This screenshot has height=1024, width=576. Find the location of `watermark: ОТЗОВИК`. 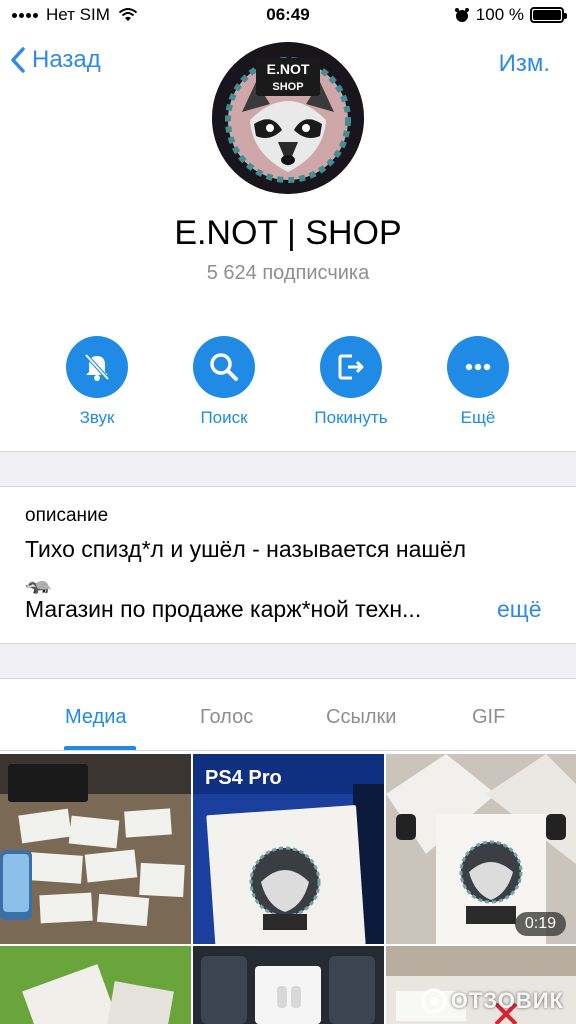

watermark: ОТЗОВИК is located at coordinates (492, 1001).